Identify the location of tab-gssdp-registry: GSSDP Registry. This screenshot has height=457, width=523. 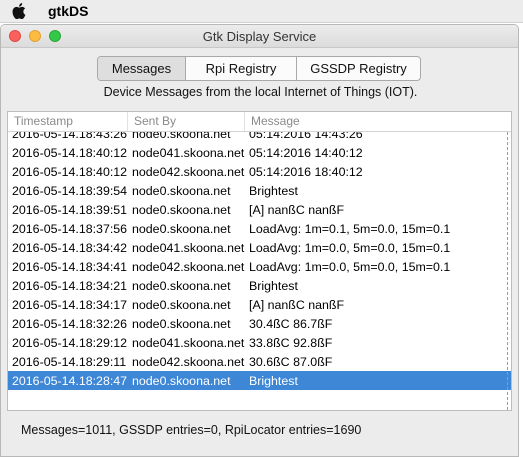
(358, 68).